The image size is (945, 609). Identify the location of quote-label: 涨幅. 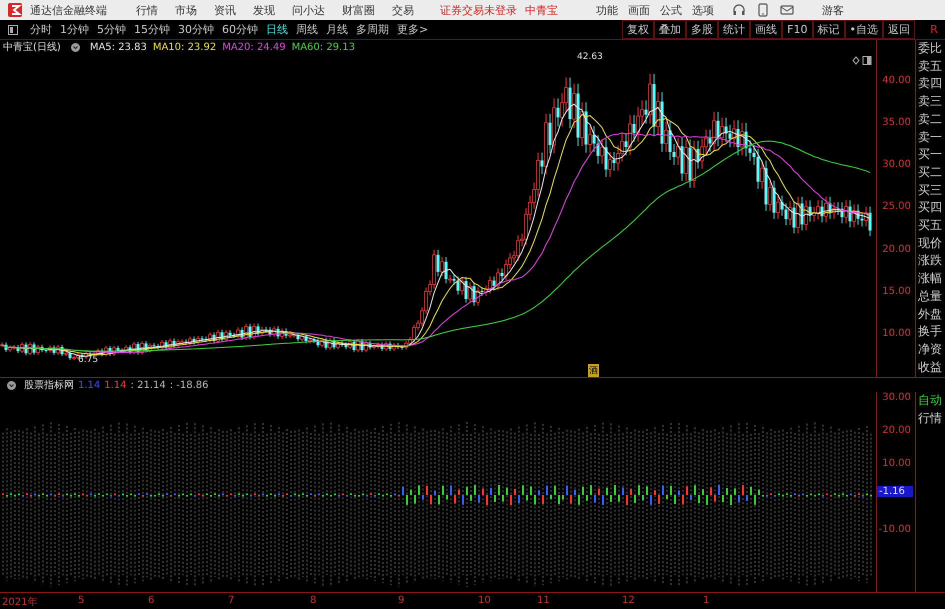
(930, 279).